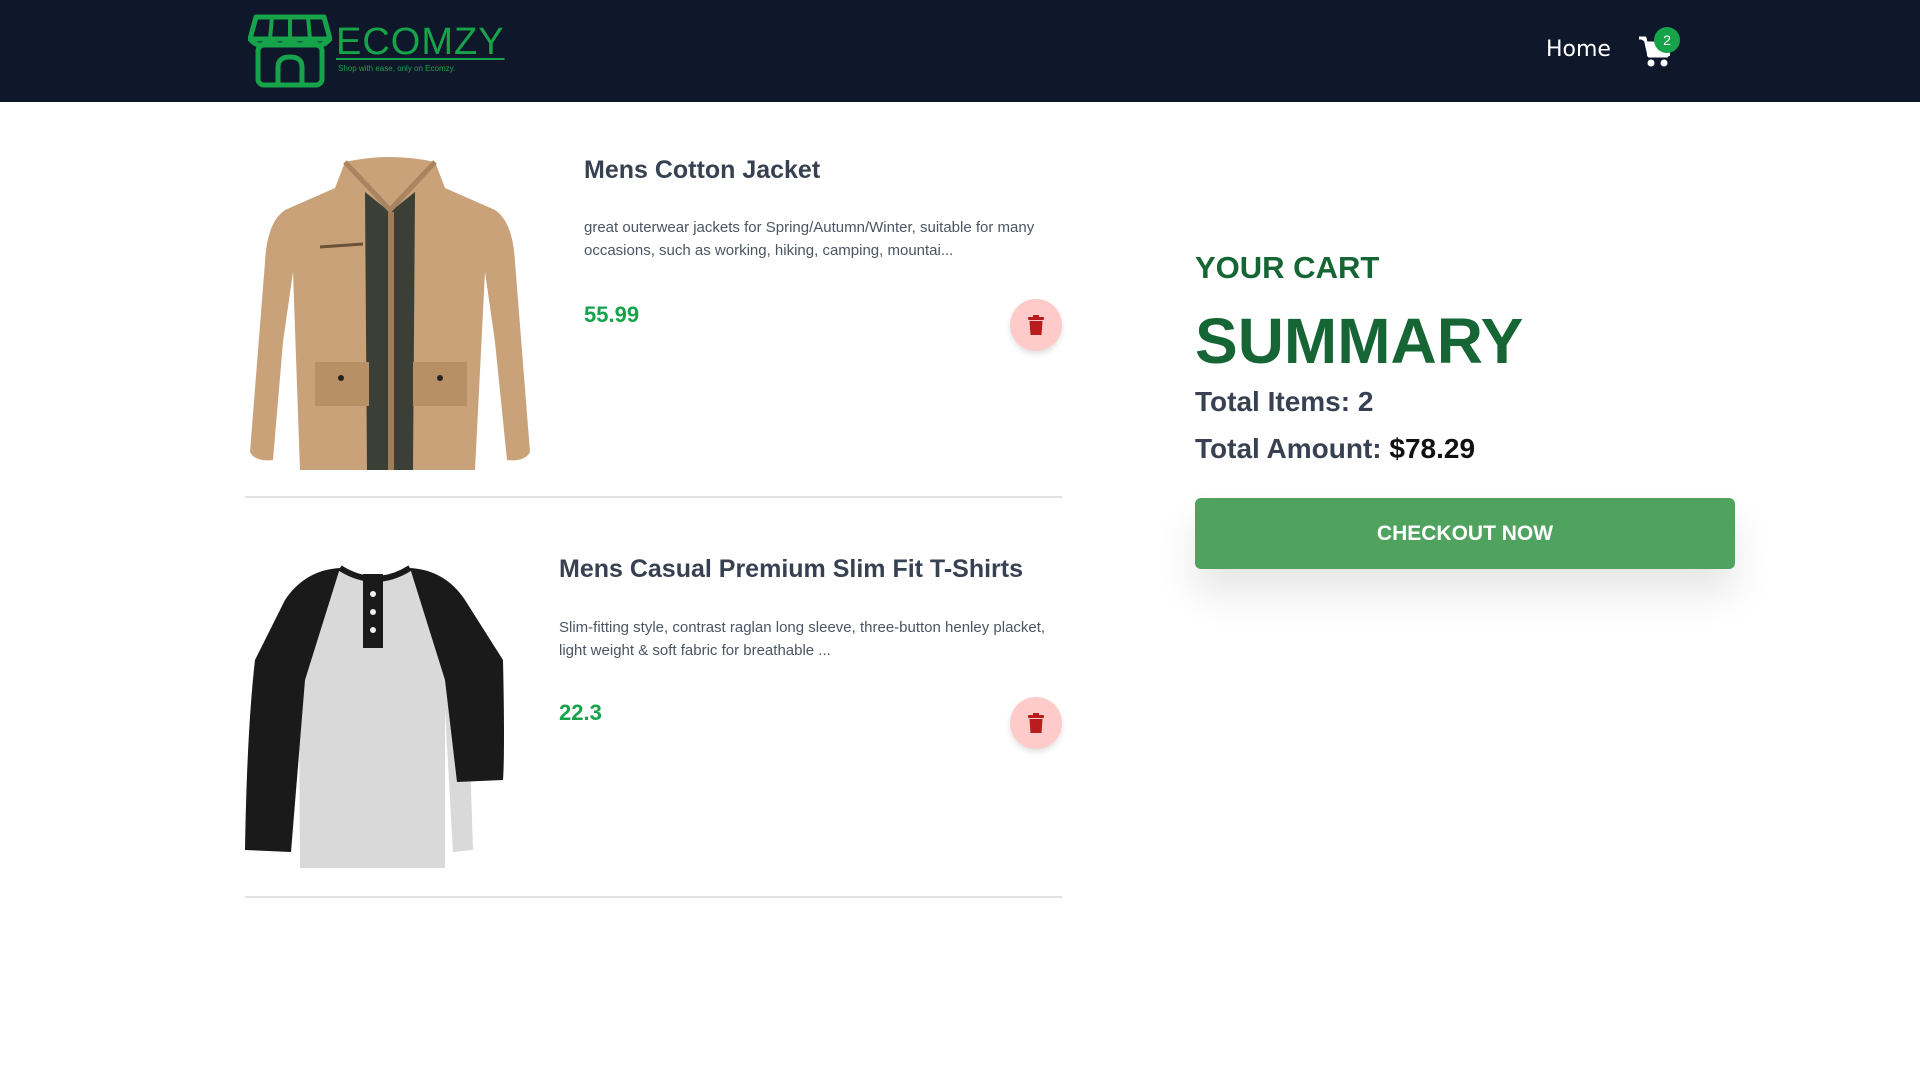 Image resolution: width=1920 pixels, height=1080 pixels. Describe the element at coordinates (1667, 40) in the screenshot. I see `cart-count-badge: 2` at that location.